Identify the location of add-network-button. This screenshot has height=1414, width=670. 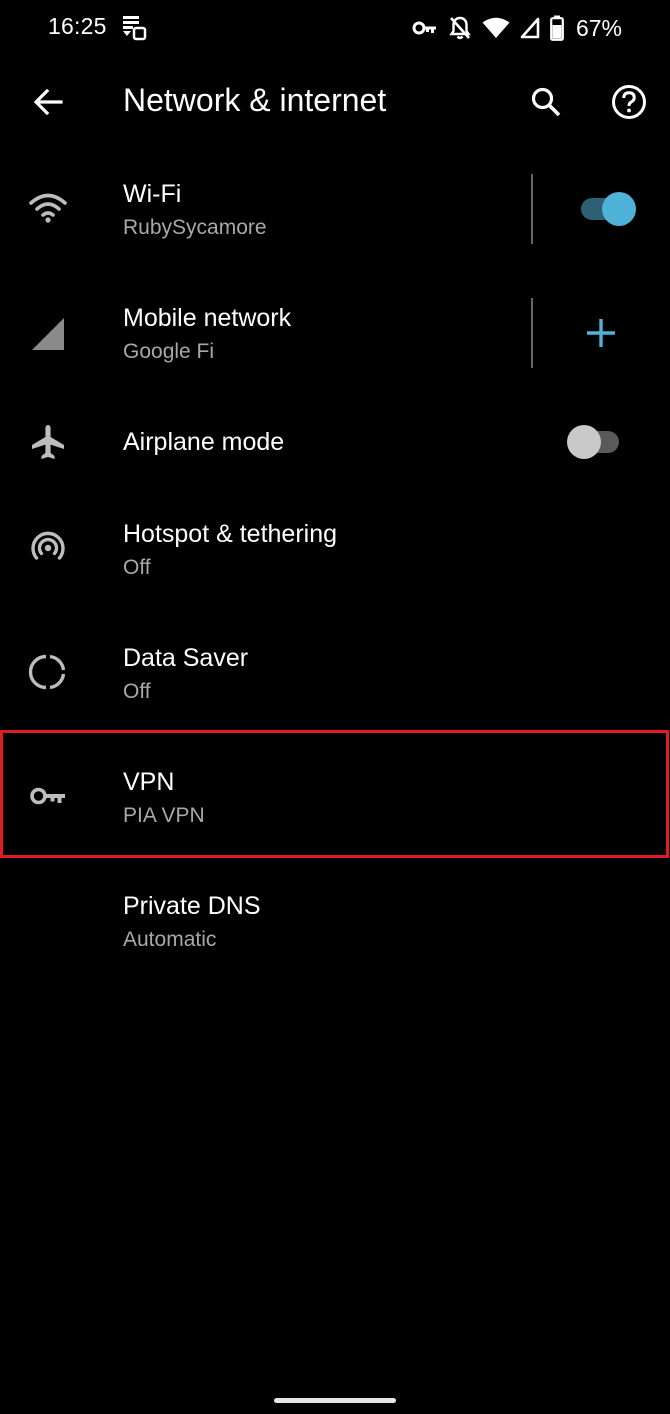
(601, 333).